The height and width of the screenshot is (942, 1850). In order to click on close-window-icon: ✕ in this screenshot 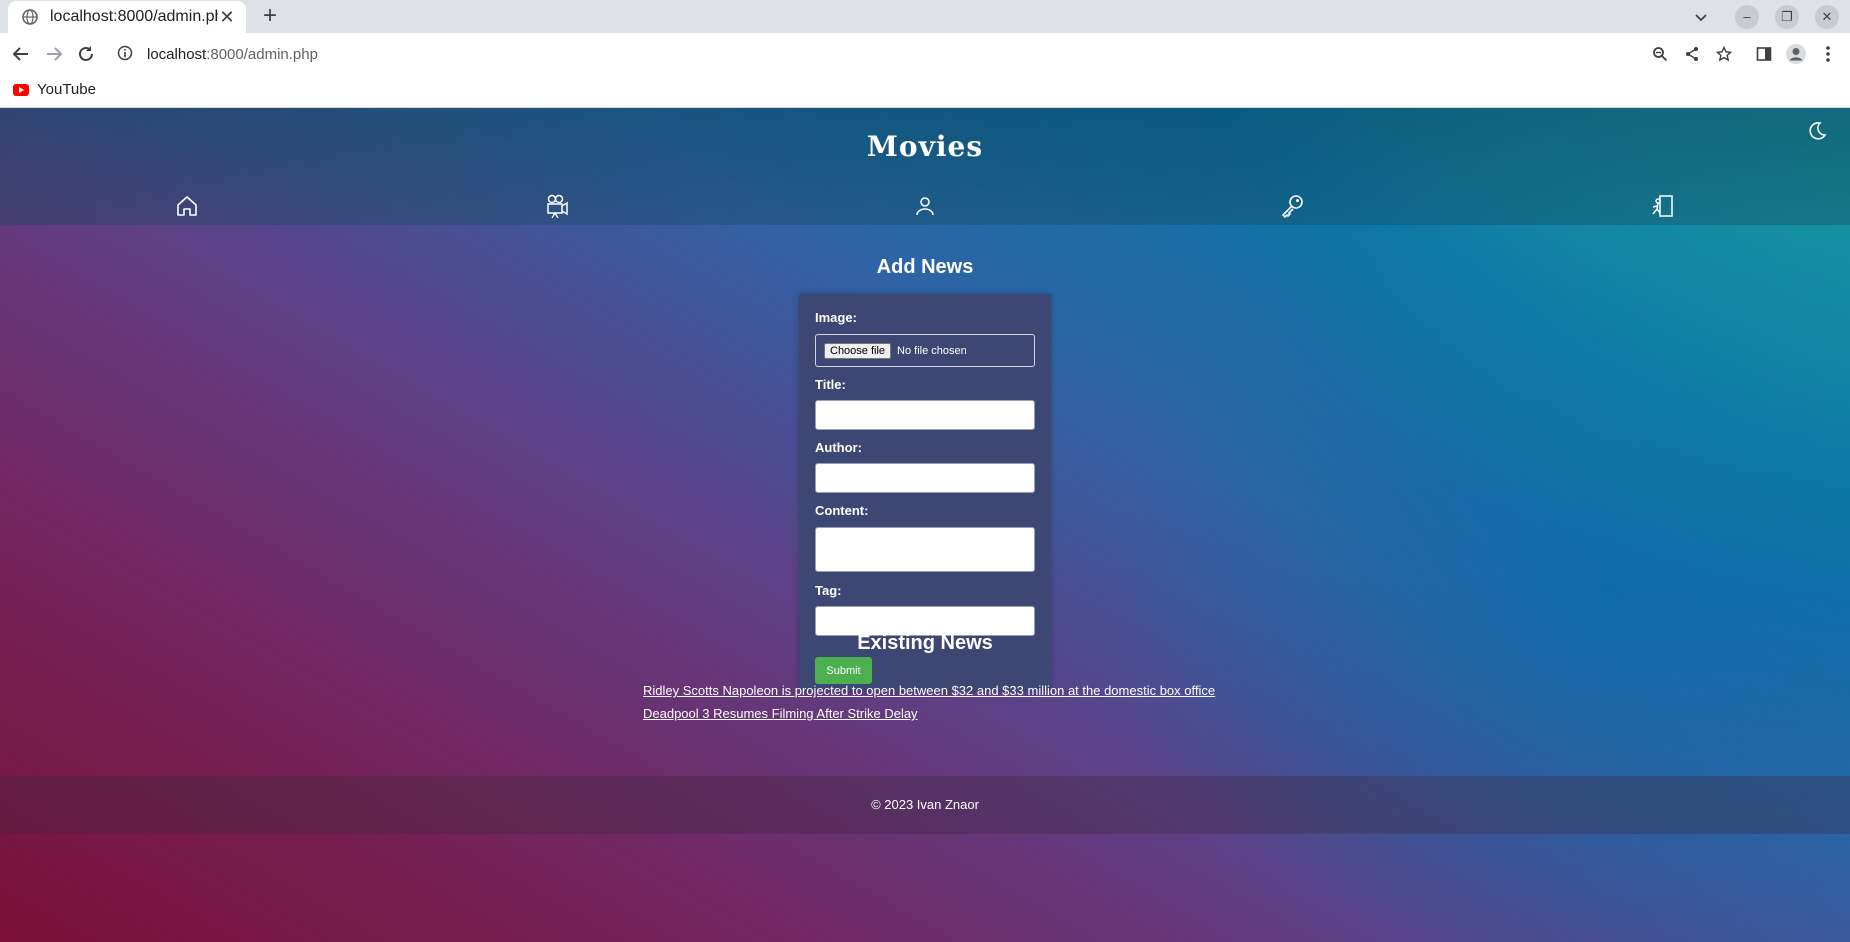, I will do `click(1827, 16)`.